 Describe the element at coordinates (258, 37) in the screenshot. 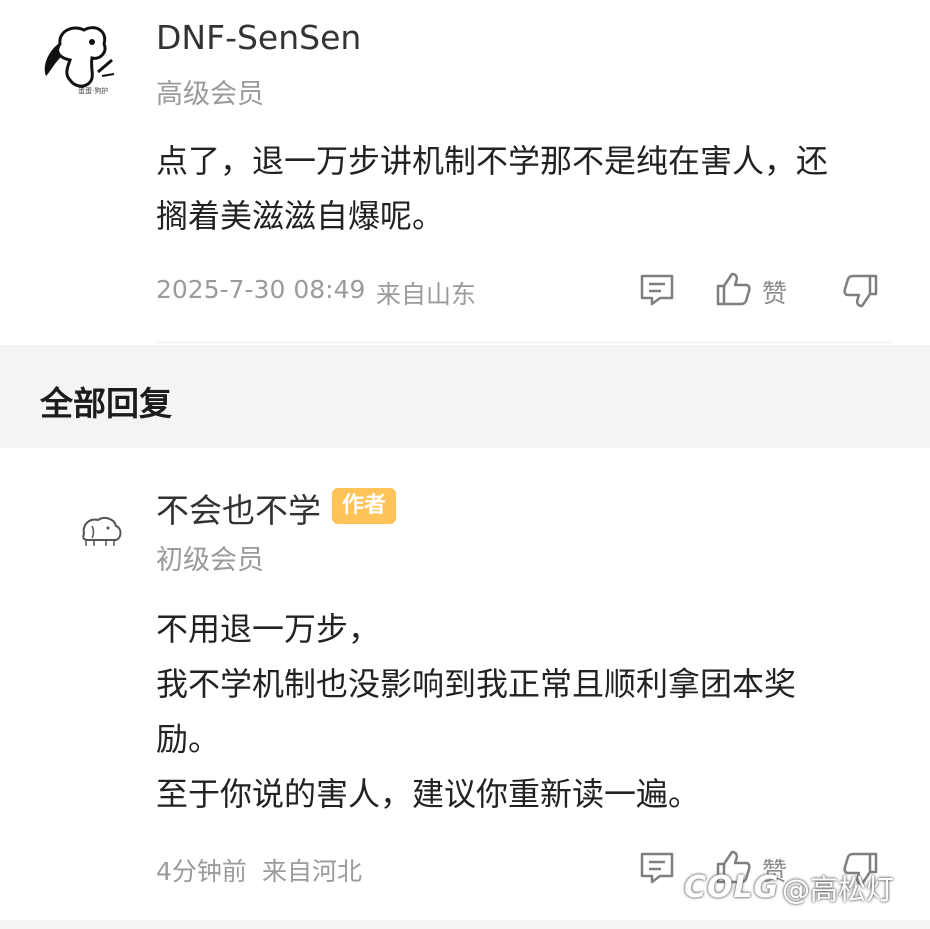

I see `comment-username: DNF-SenSen` at that location.